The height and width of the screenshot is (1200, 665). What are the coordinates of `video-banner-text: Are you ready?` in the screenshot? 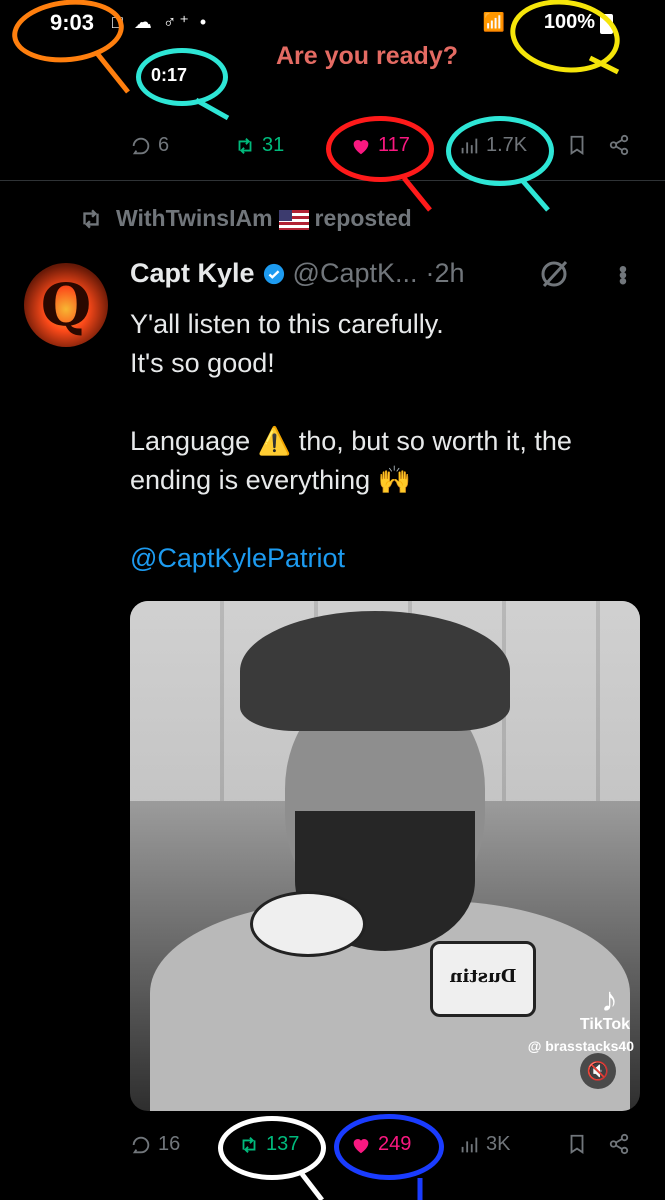 It's located at (367, 56).